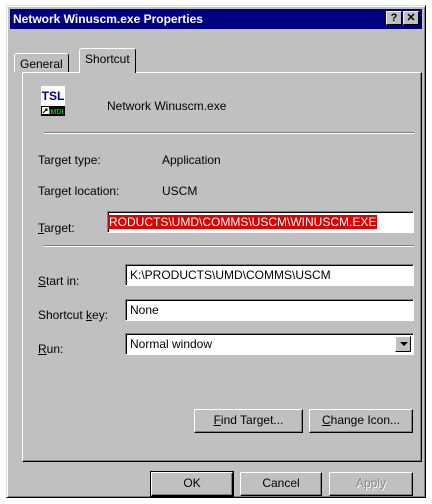  What do you see at coordinates (229, 246) in the screenshot?
I see `separator-middle` at bounding box center [229, 246].